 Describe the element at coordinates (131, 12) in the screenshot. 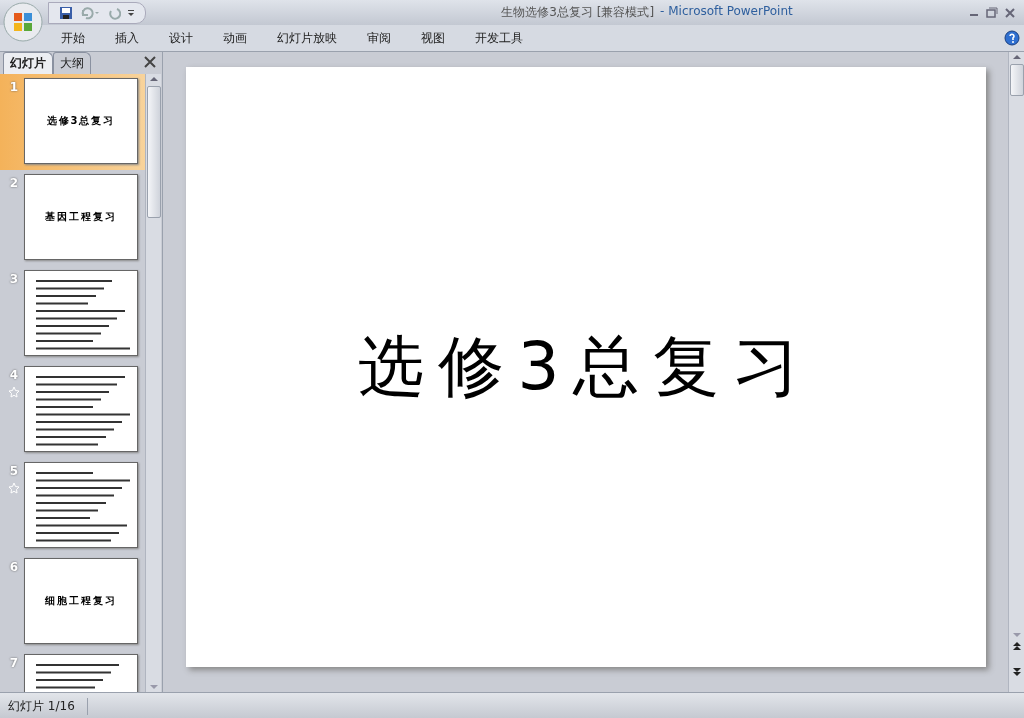

I see `customize-dropdown-icon` at that location.